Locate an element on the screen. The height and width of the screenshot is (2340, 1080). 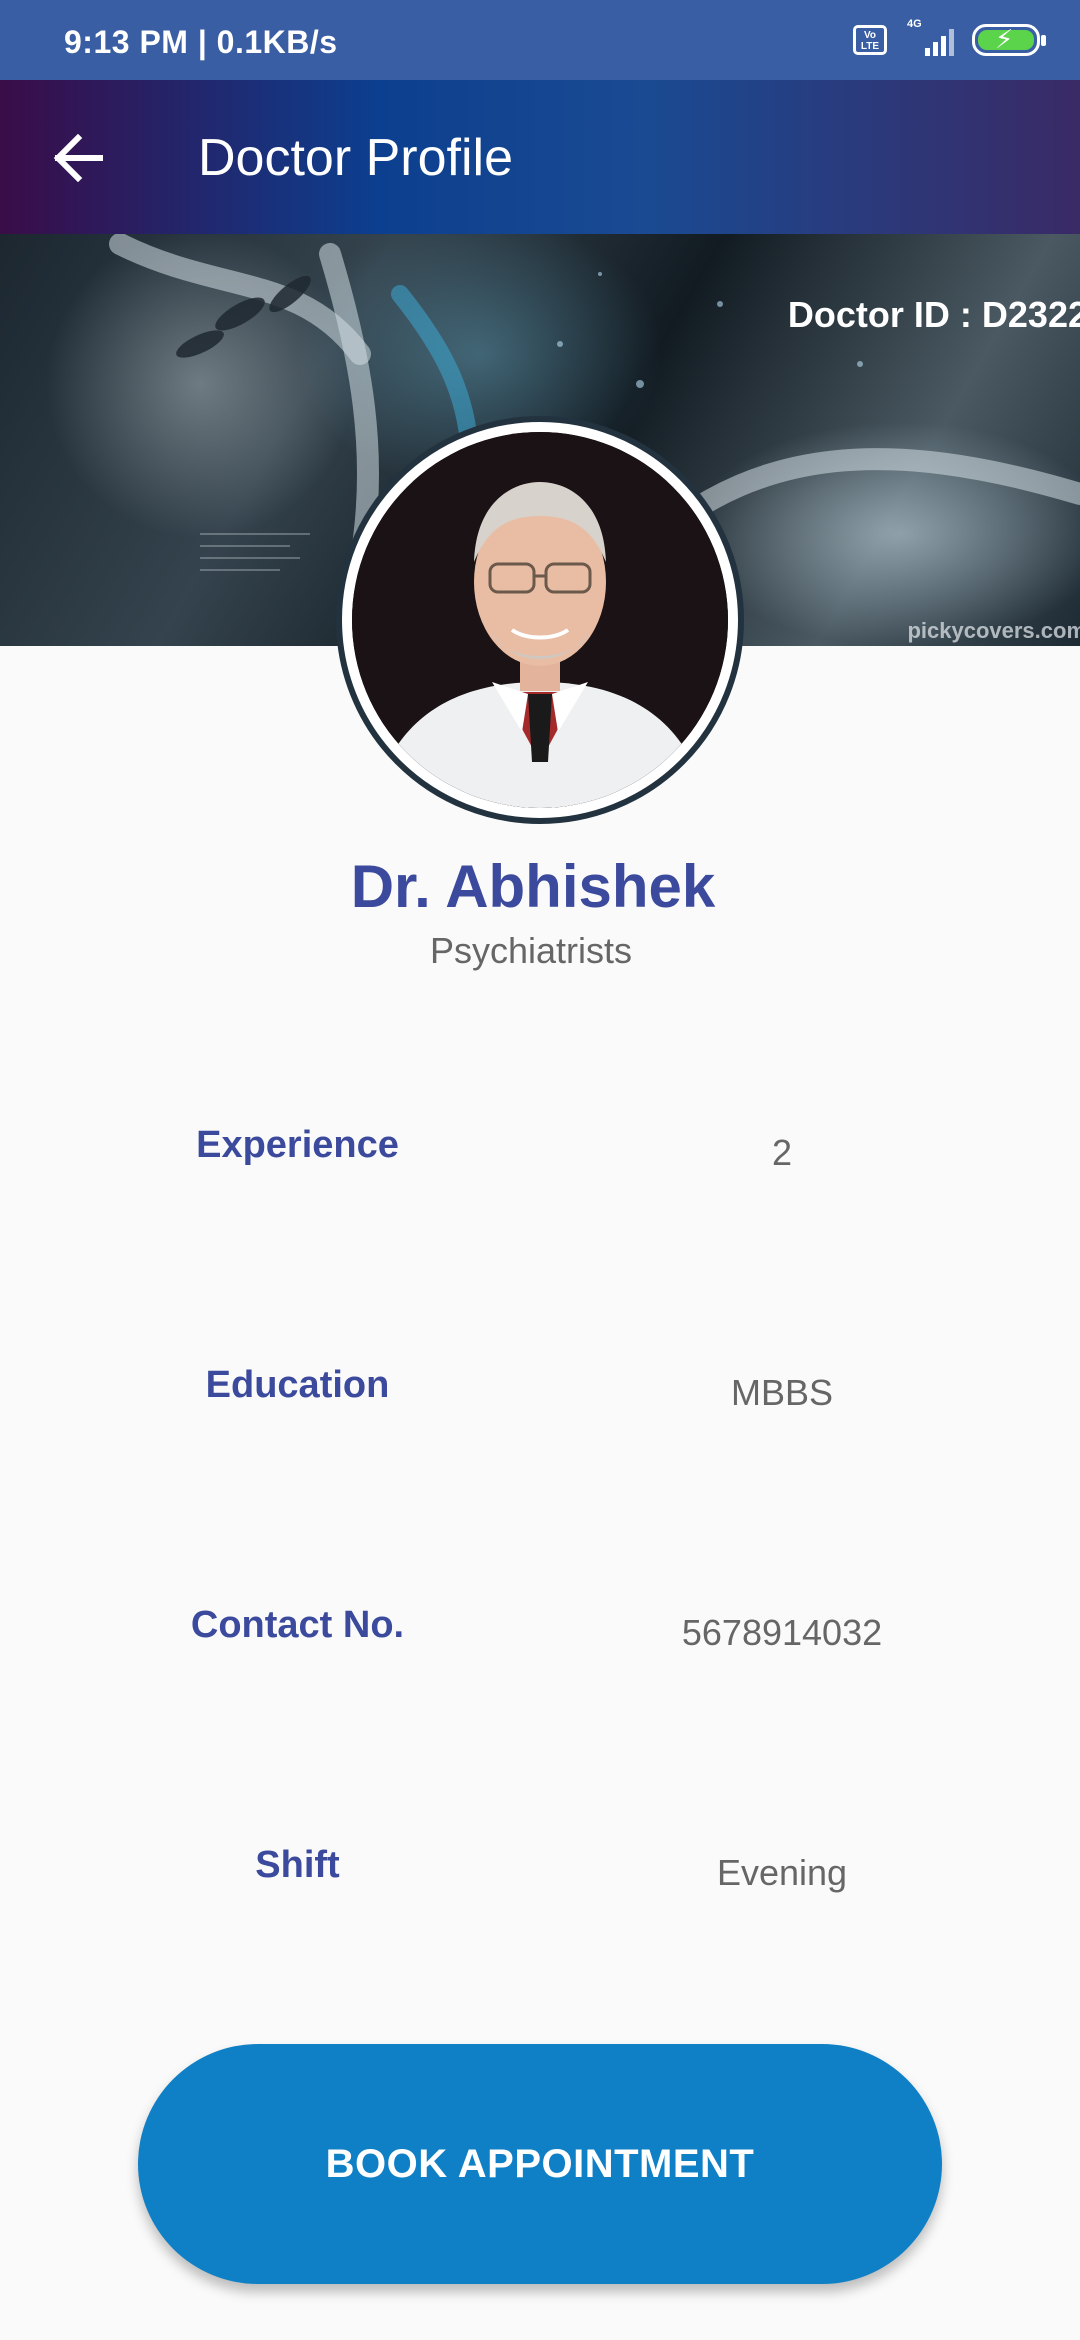
contact-label: Contact No. is located at coordinates (297, 1625).